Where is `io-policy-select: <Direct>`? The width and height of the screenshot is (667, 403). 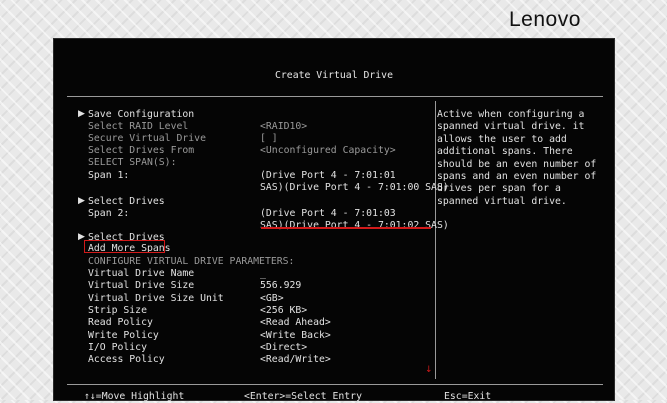 io-policy-select: <Direct> is located at coordinates (283, 348).